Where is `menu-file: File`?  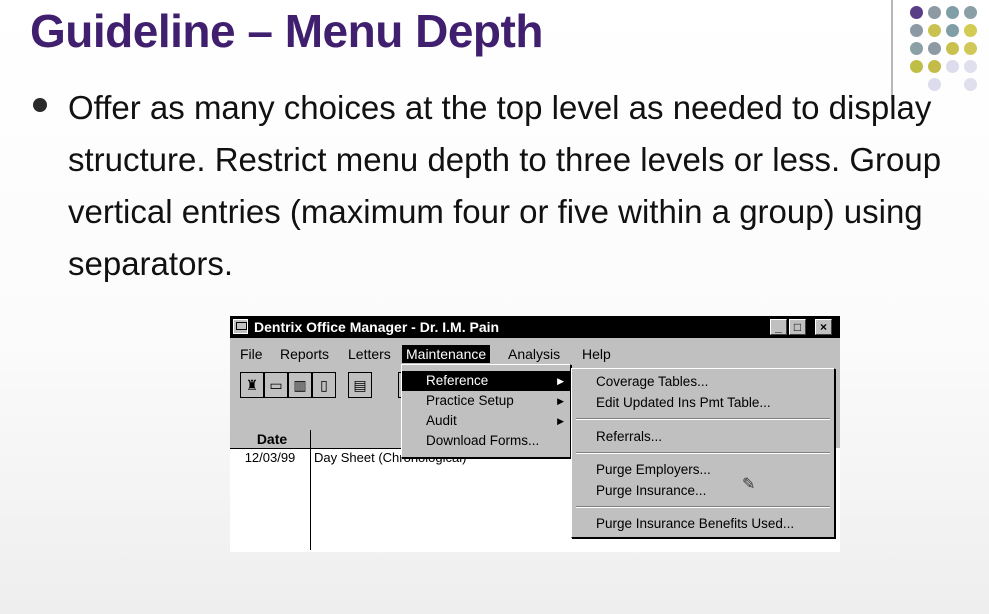
menu-file: File is located at coordinates (251, 354).